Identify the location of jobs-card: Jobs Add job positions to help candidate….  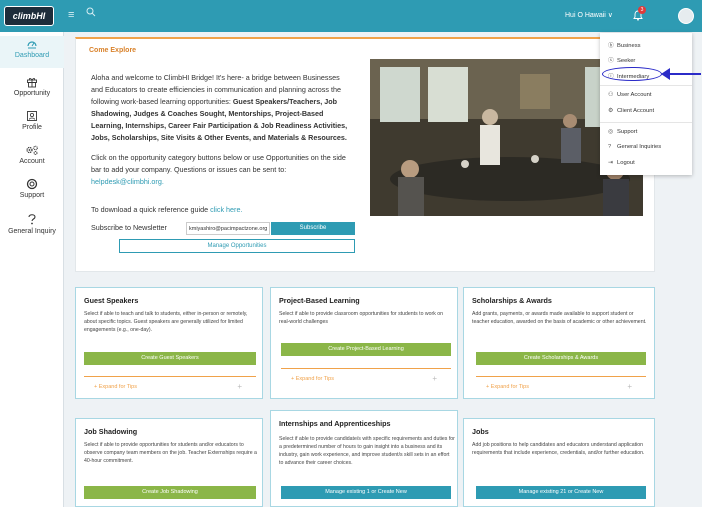
(559, 462).